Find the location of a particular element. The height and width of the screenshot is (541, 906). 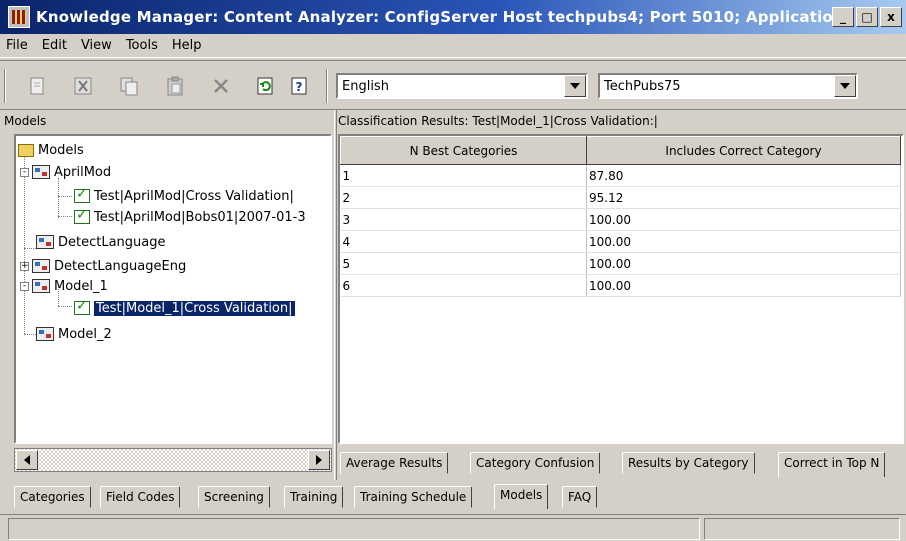

tree-node-test-aprilmod-bobs: Test|AprilMod|Bobs01|2007-01-3 is located at coordinates (190, 217).